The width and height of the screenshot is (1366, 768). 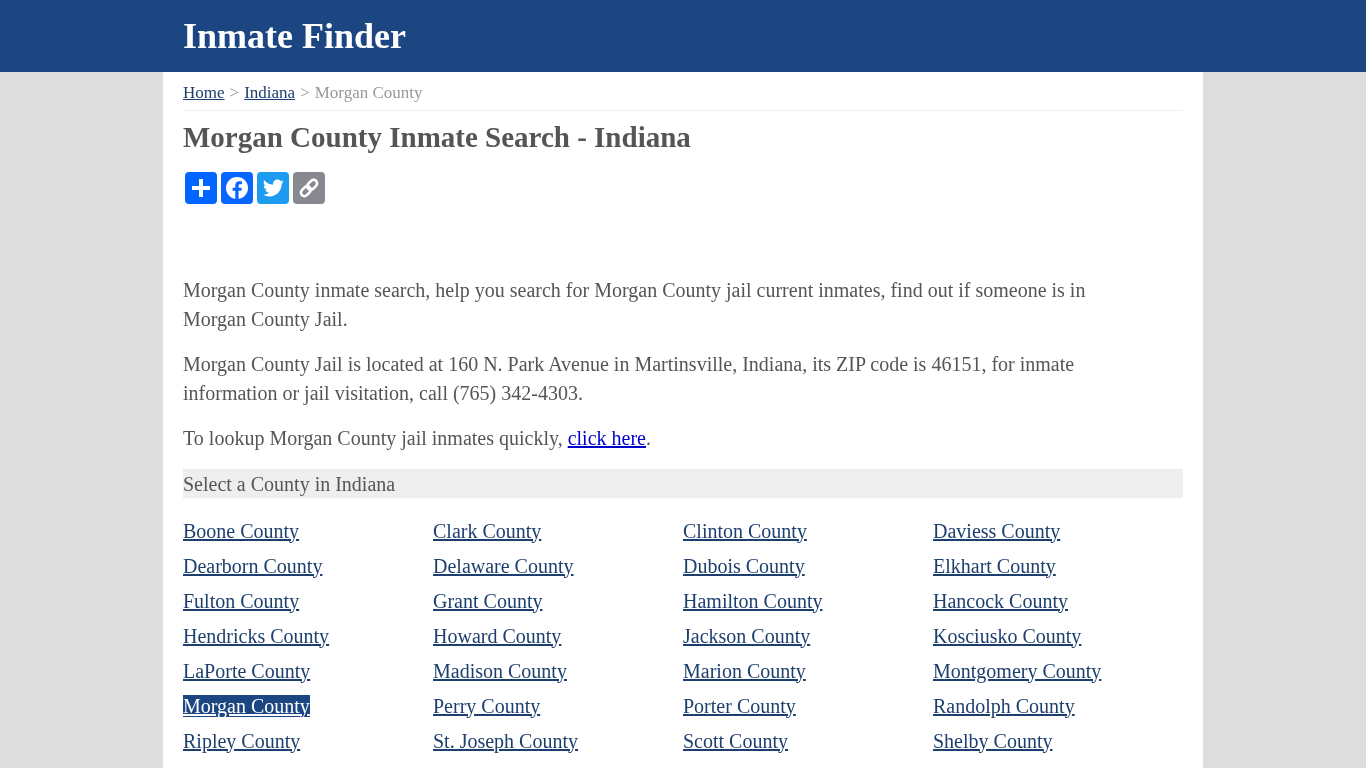 I want to click on county-link: St. Joseph County, so click(x=506, y=740).